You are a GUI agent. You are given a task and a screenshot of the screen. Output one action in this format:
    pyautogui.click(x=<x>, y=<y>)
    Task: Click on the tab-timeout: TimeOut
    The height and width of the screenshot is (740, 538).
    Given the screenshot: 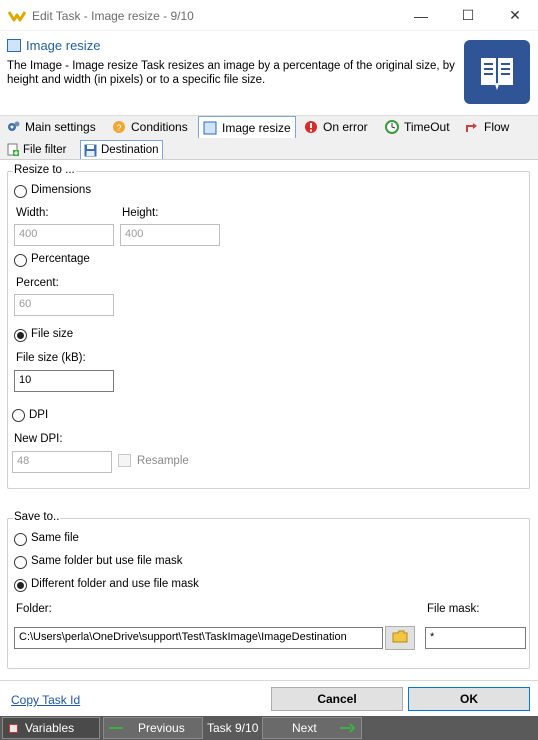 What is the action you would take?
    pyautogui.click(x=417, y=127)
    